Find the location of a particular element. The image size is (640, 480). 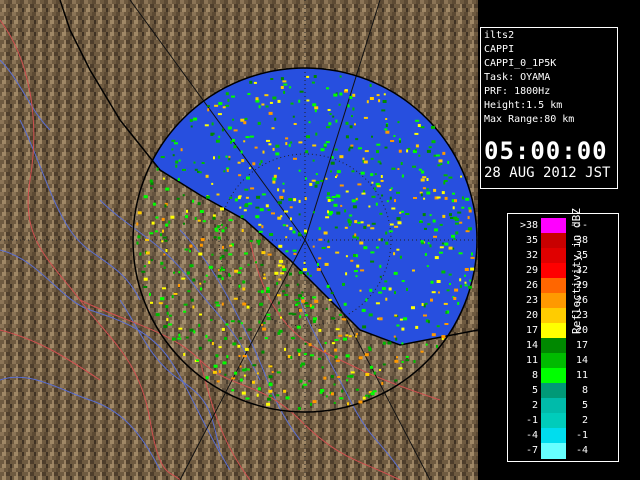

legend-min-value: 8 is located at coordinates (534, 375).